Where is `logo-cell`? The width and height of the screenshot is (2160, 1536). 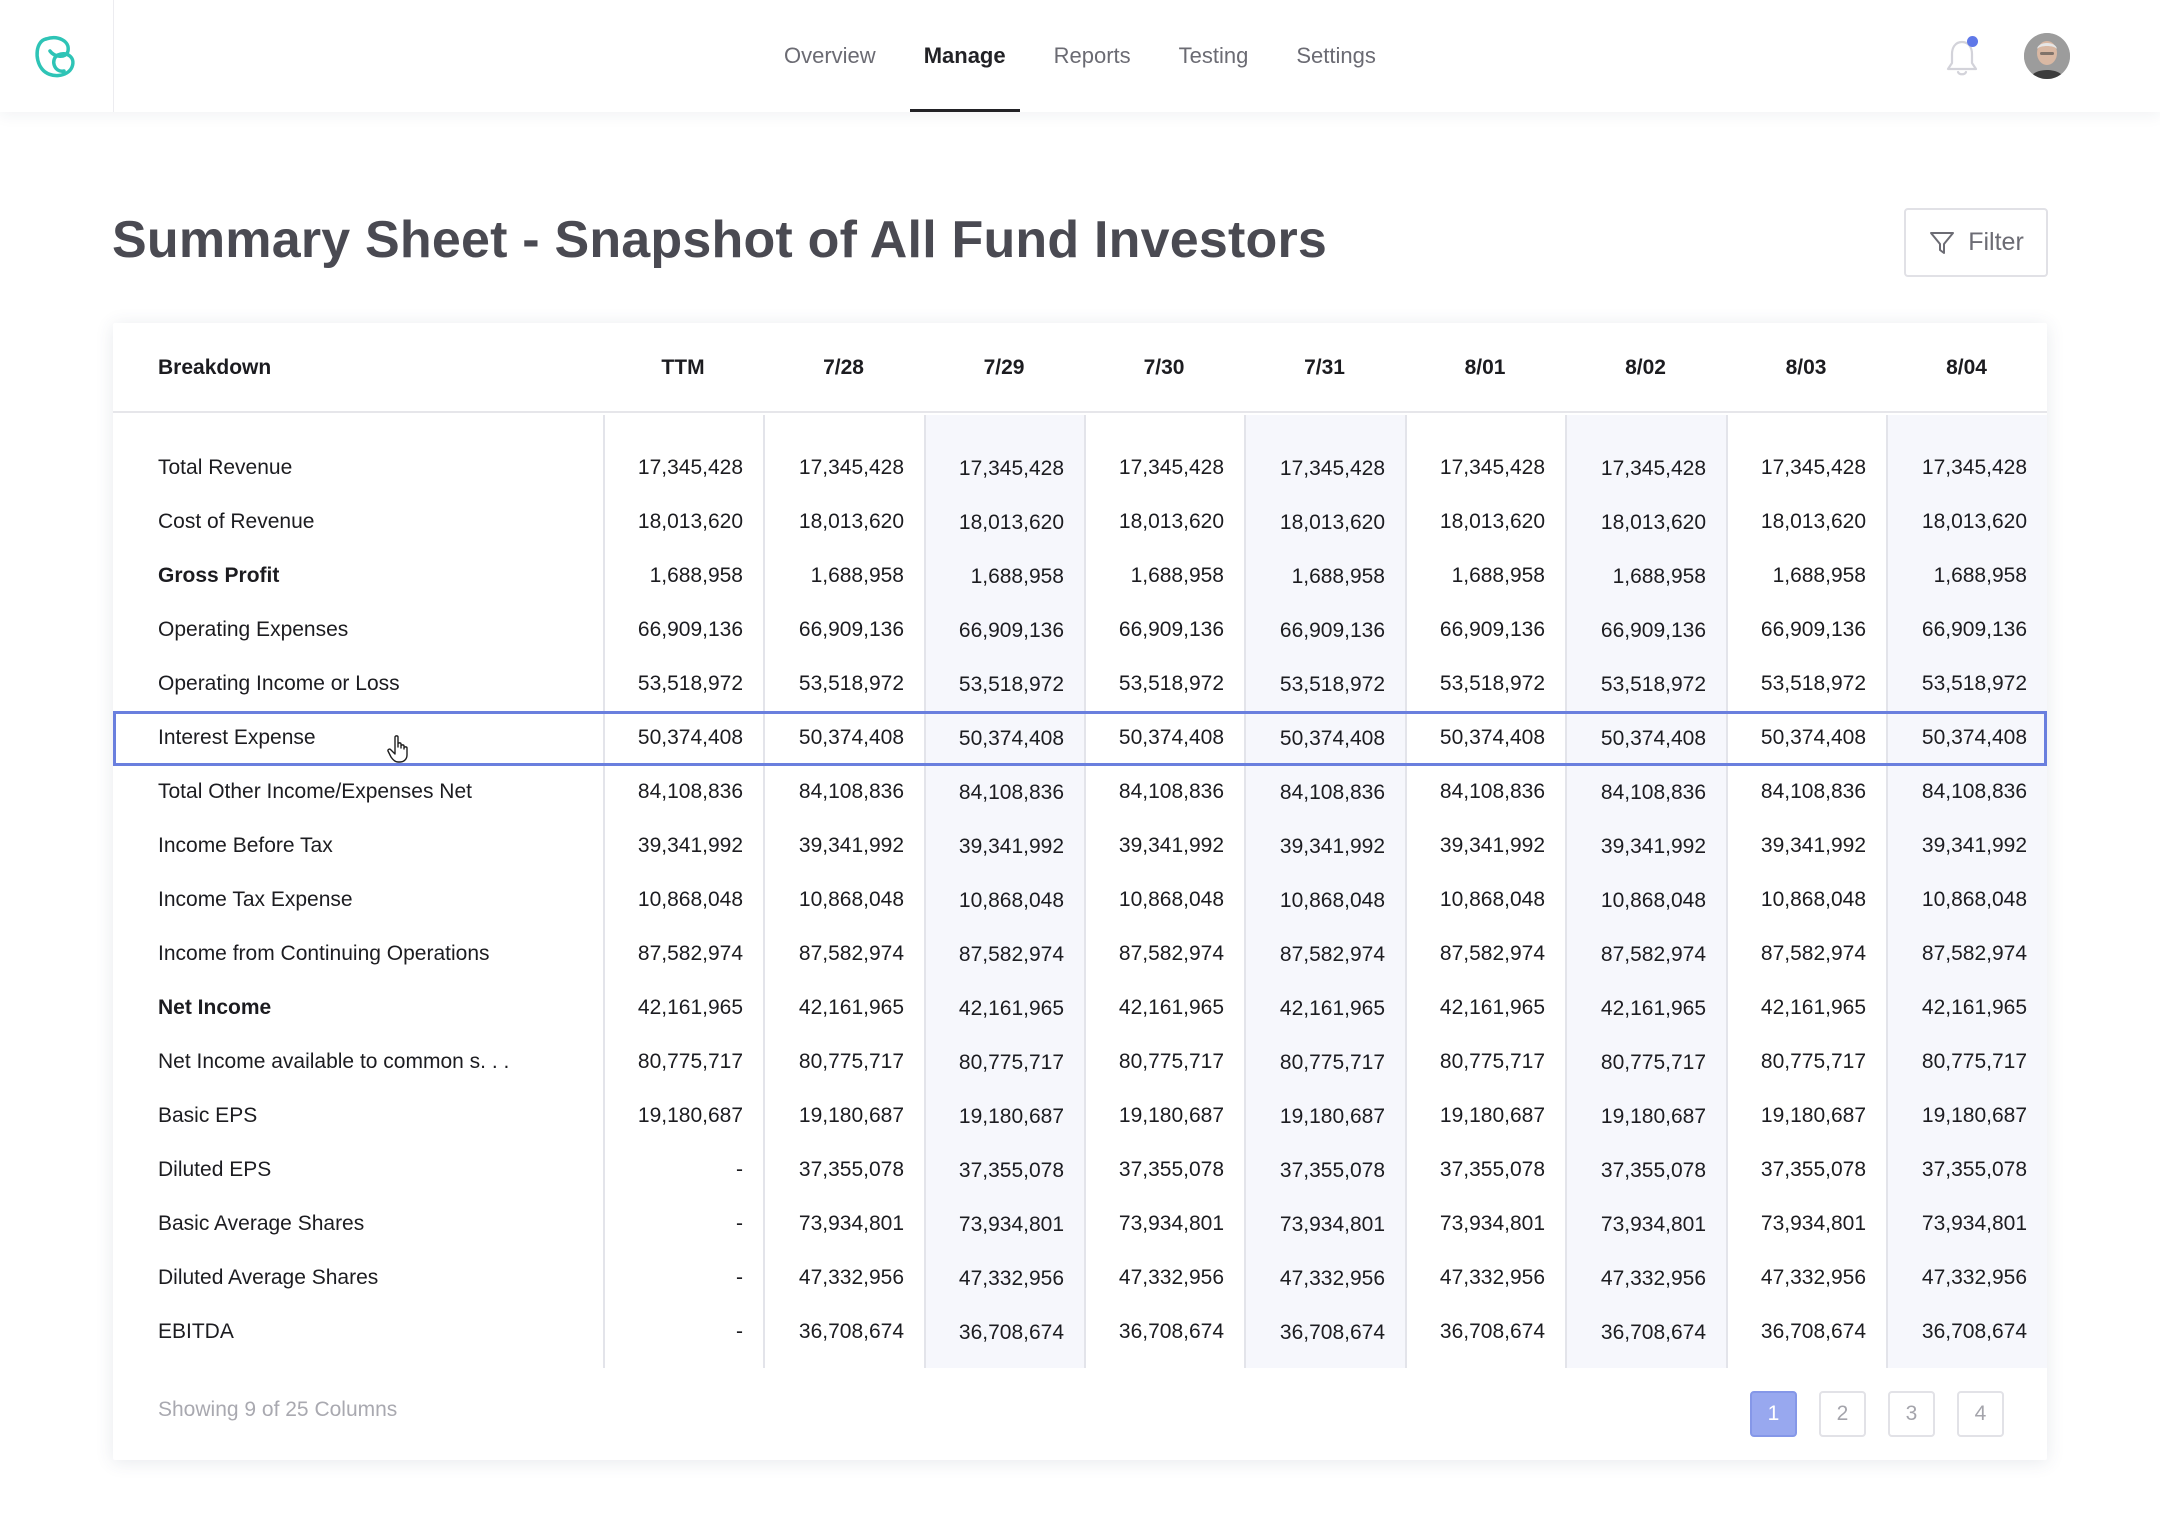 logo-cell is located at coordinates (57, 56).